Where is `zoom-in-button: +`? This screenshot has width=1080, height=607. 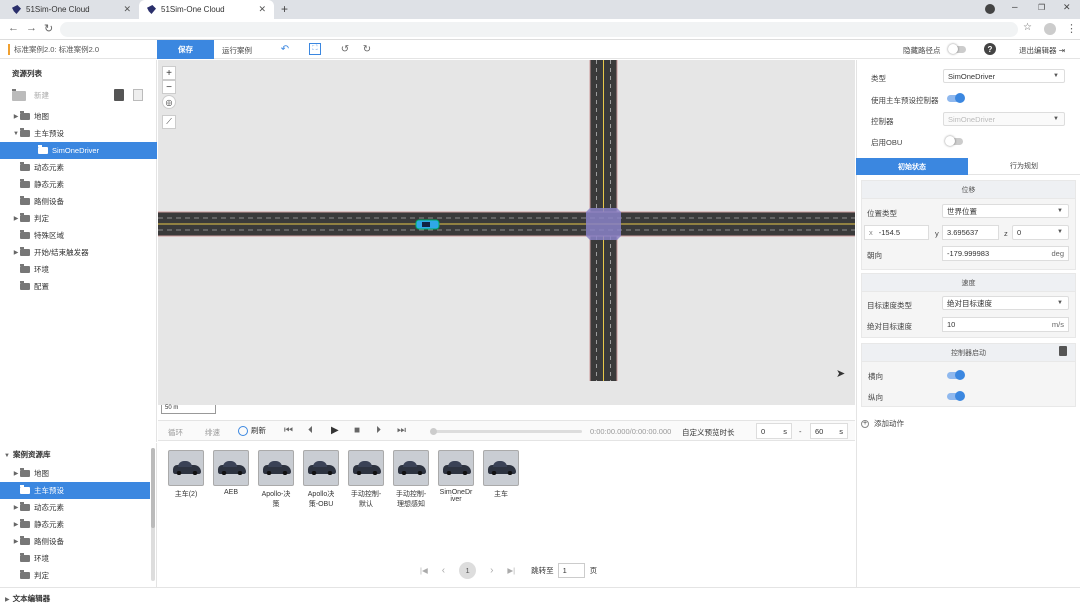
zoom-in-button: + is located at coordinates (169, 73).